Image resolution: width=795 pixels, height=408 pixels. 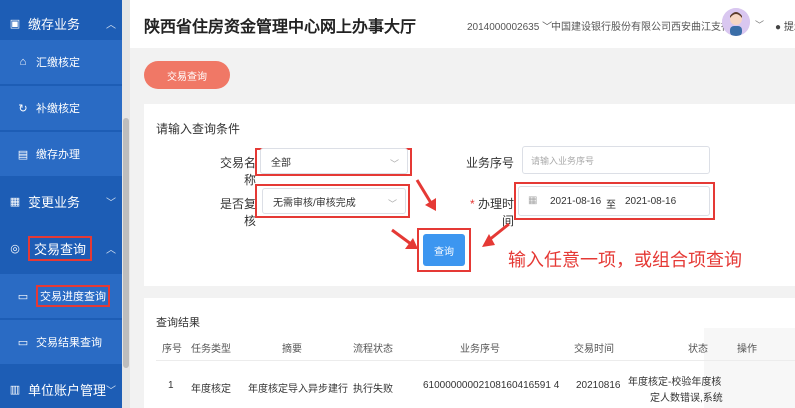 I want to click on column-header: 流程状态, so click(x=373, y=349).